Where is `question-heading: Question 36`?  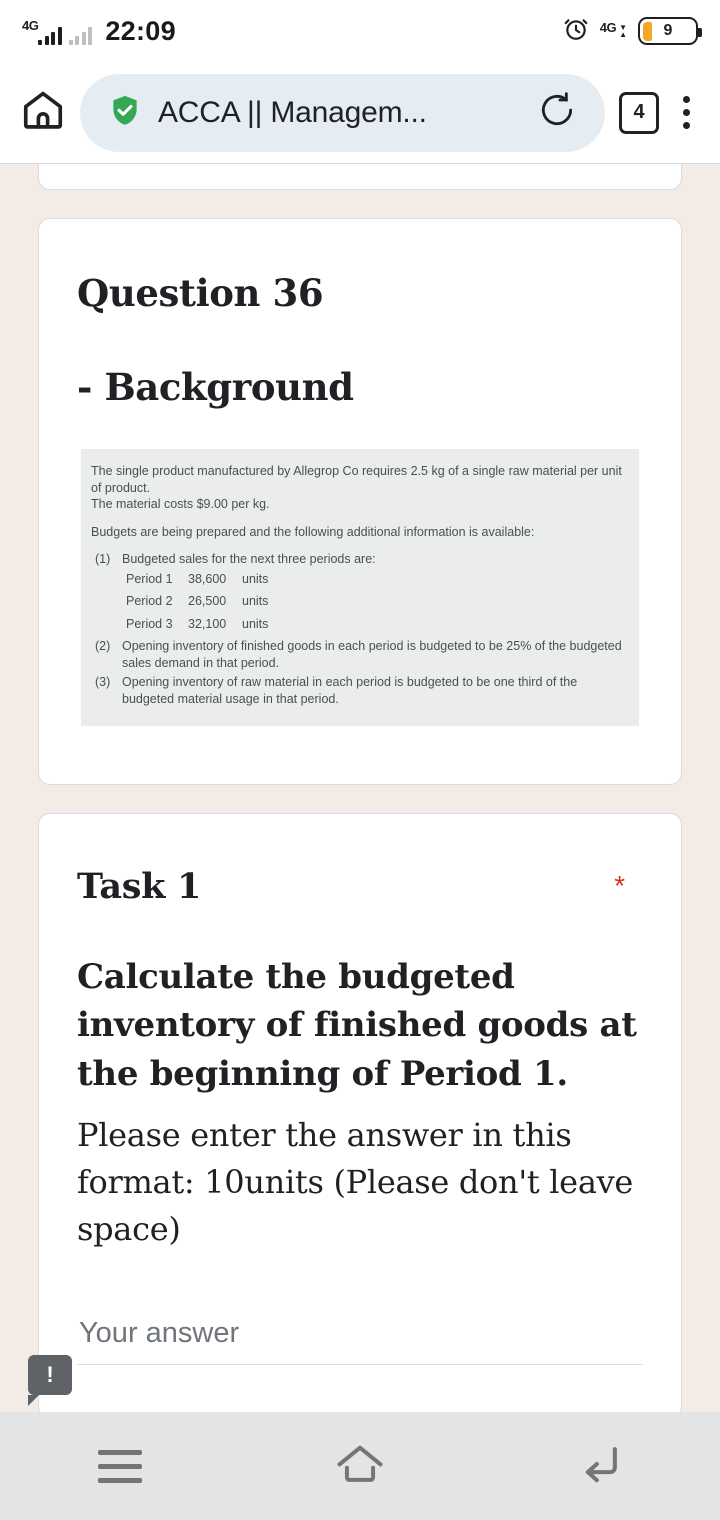 question-heading: Question 36 is located at coordinates (200, 293).